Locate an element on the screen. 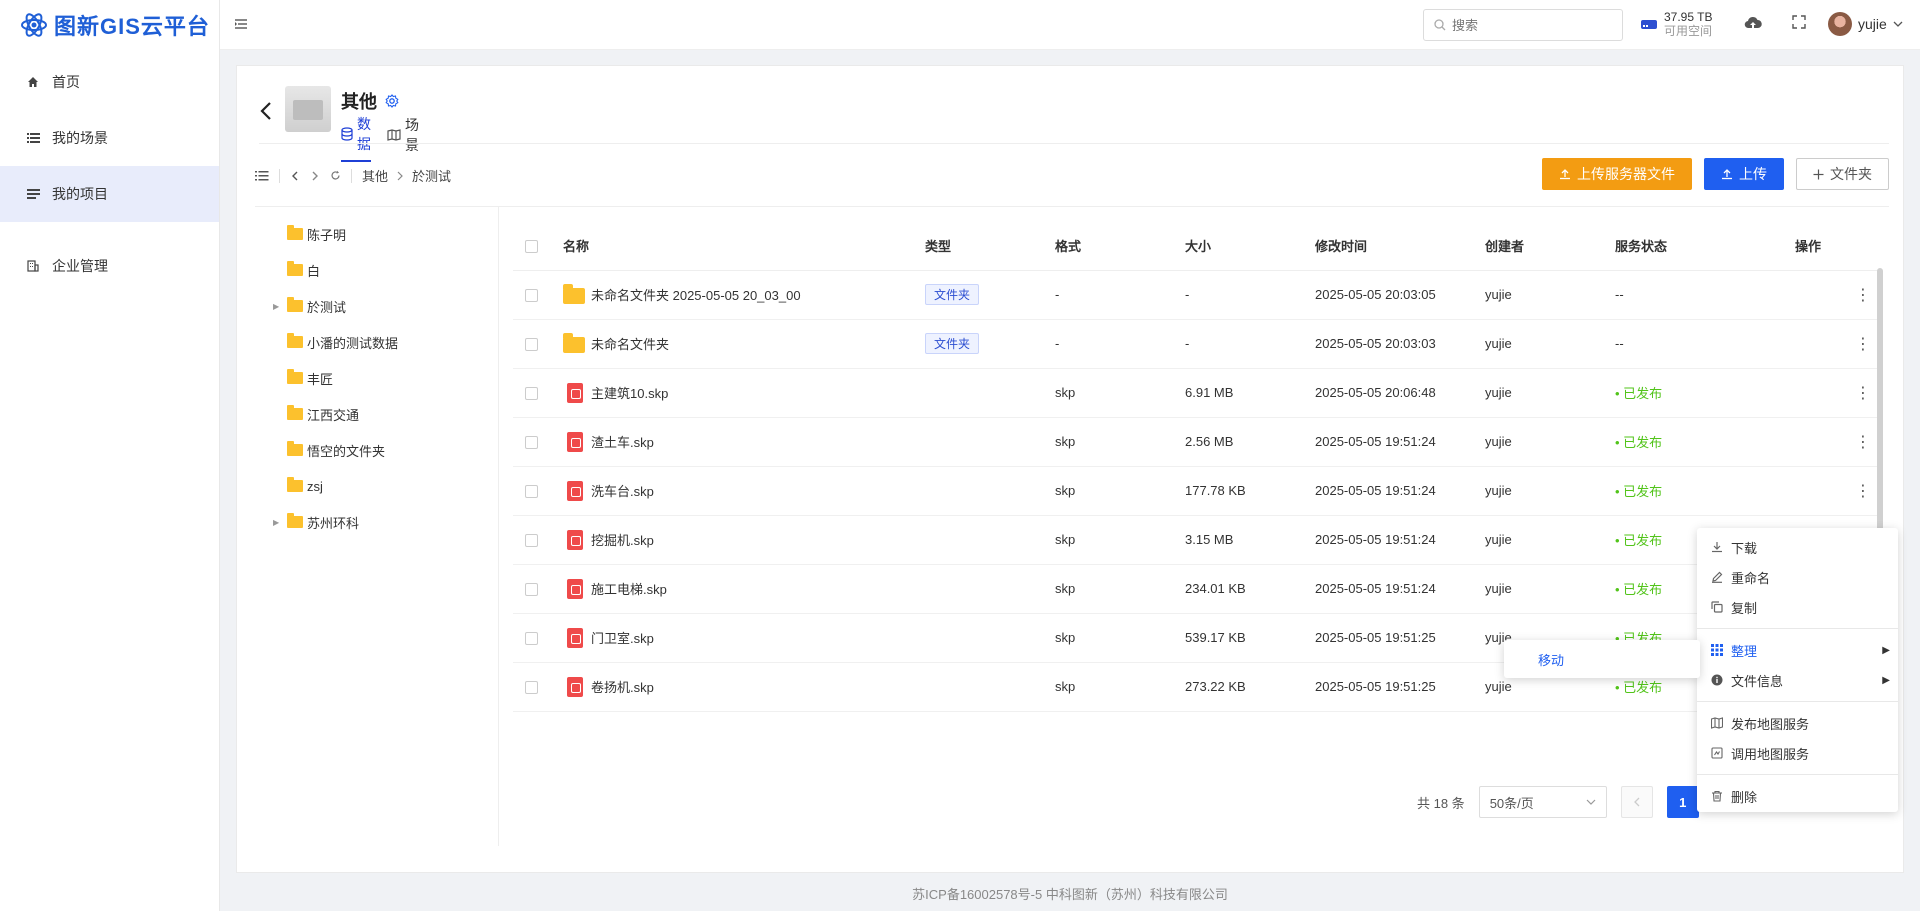  breadcrumb-item: 於测试 is located at coordinates (431, 175).